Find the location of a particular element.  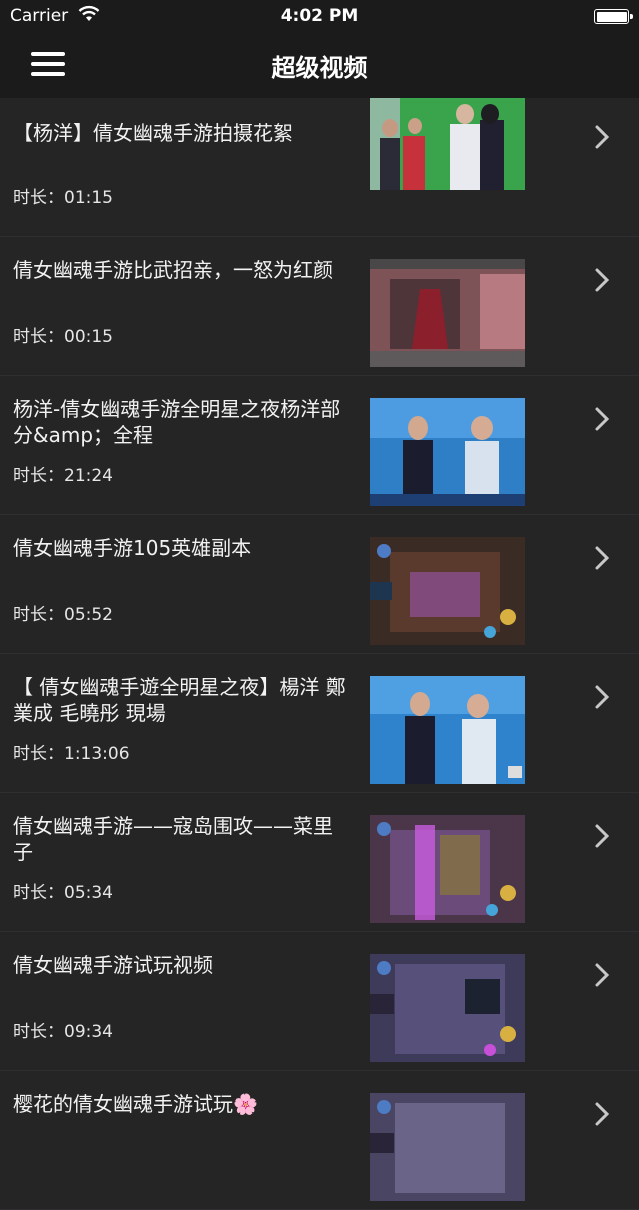

clock: 4:02 PM is located at coordinates (319, 16).